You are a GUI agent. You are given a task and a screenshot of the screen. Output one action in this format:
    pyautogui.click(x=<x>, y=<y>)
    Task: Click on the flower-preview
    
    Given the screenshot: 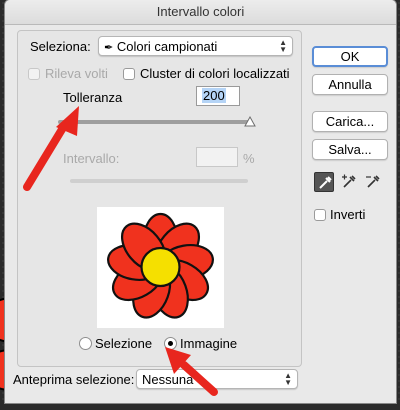 What is the action you would take?
    pyautogui.click(x=160, y=265)
    